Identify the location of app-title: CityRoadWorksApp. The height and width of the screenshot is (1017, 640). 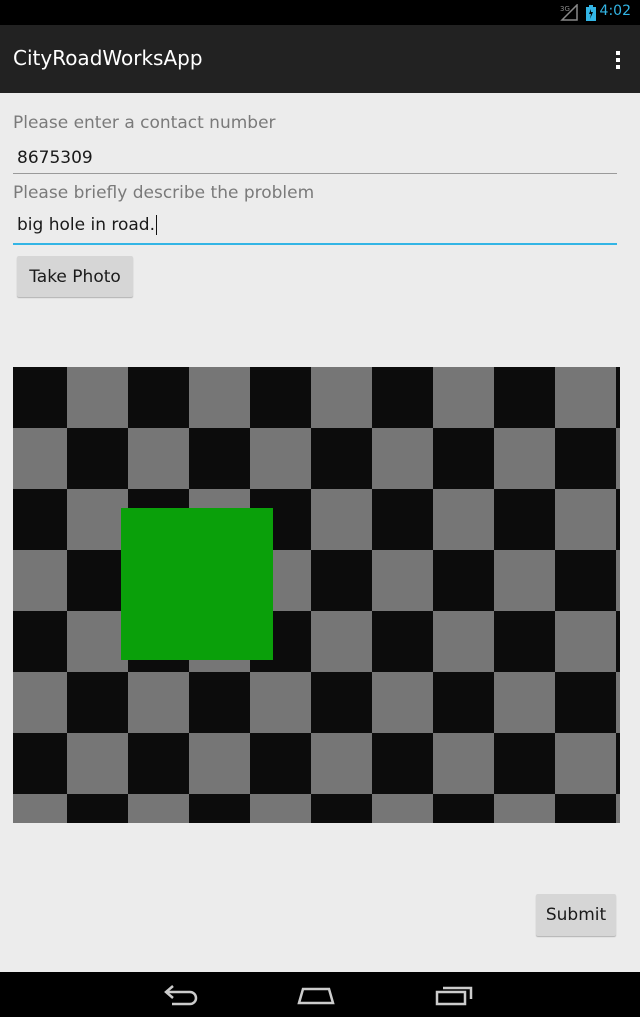
(108, 58).